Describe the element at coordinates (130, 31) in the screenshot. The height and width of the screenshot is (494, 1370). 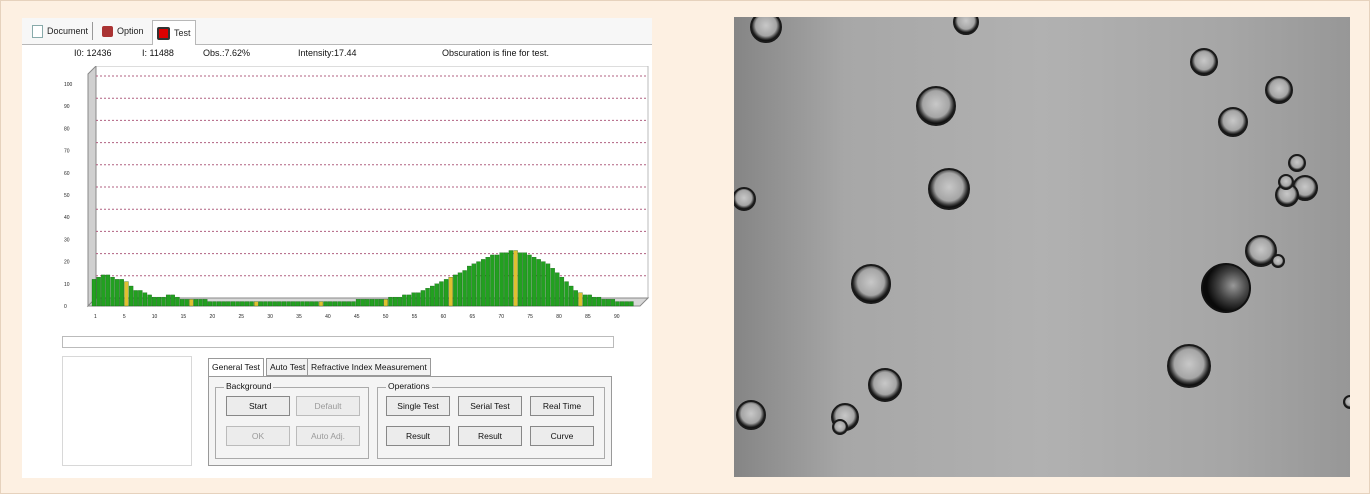
I see `tab-option-label: Option` at that location.